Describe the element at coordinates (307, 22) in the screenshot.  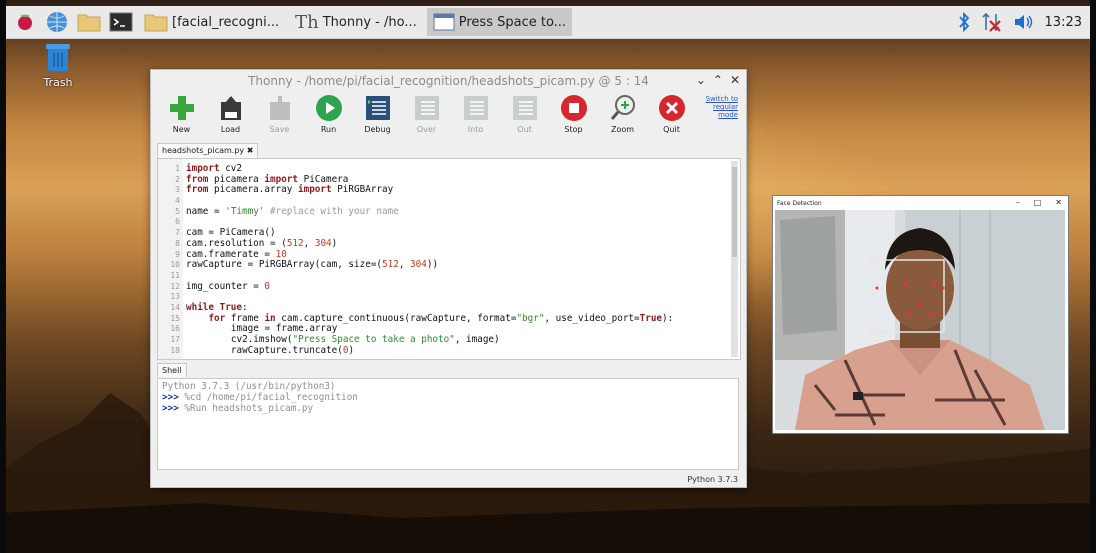
I see `thonny-icon: Th` at that location.